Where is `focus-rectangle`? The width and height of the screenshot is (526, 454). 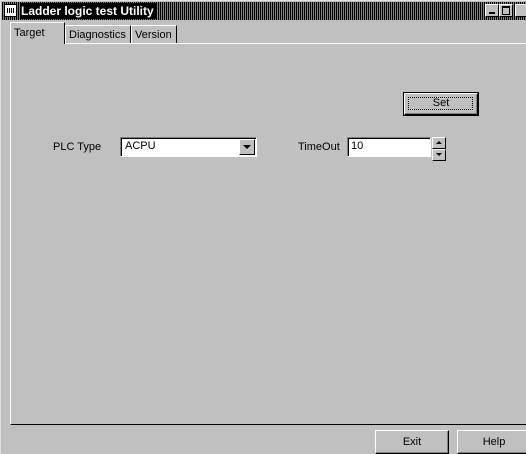
focus-rectangle is located at coordinates (440, 103).